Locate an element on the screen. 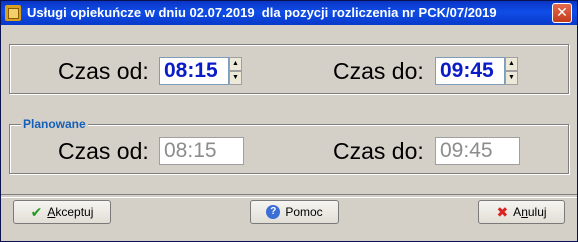  actual-to-label: Czas do: is located at coordinates (378, 71).